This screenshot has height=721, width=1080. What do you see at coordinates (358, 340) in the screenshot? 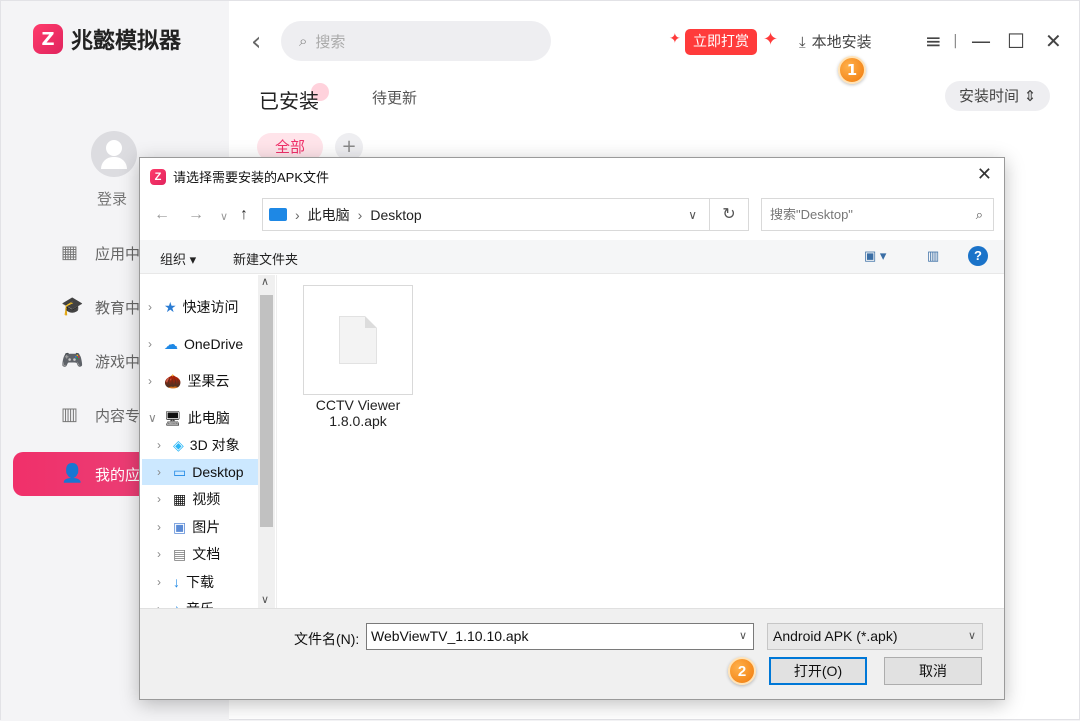
I see `file-thumbnail` at bounding box center [358, 340].